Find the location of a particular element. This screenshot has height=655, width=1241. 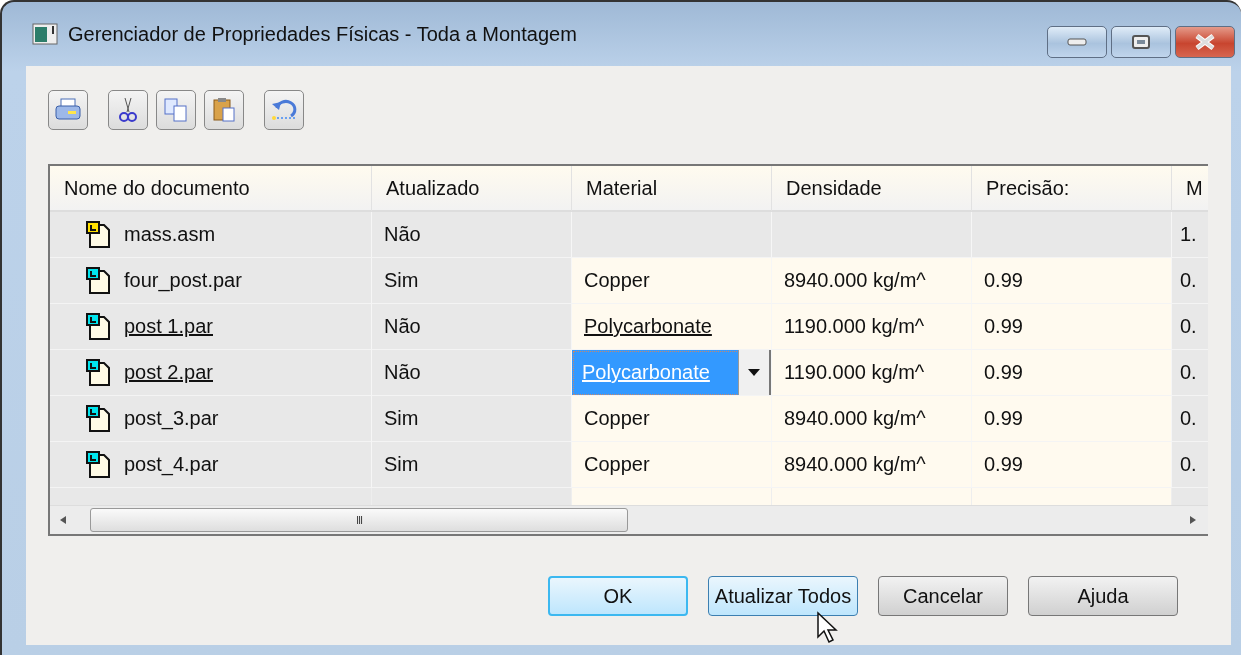

document-name: mass.asm is located at coordinates (170, 234).